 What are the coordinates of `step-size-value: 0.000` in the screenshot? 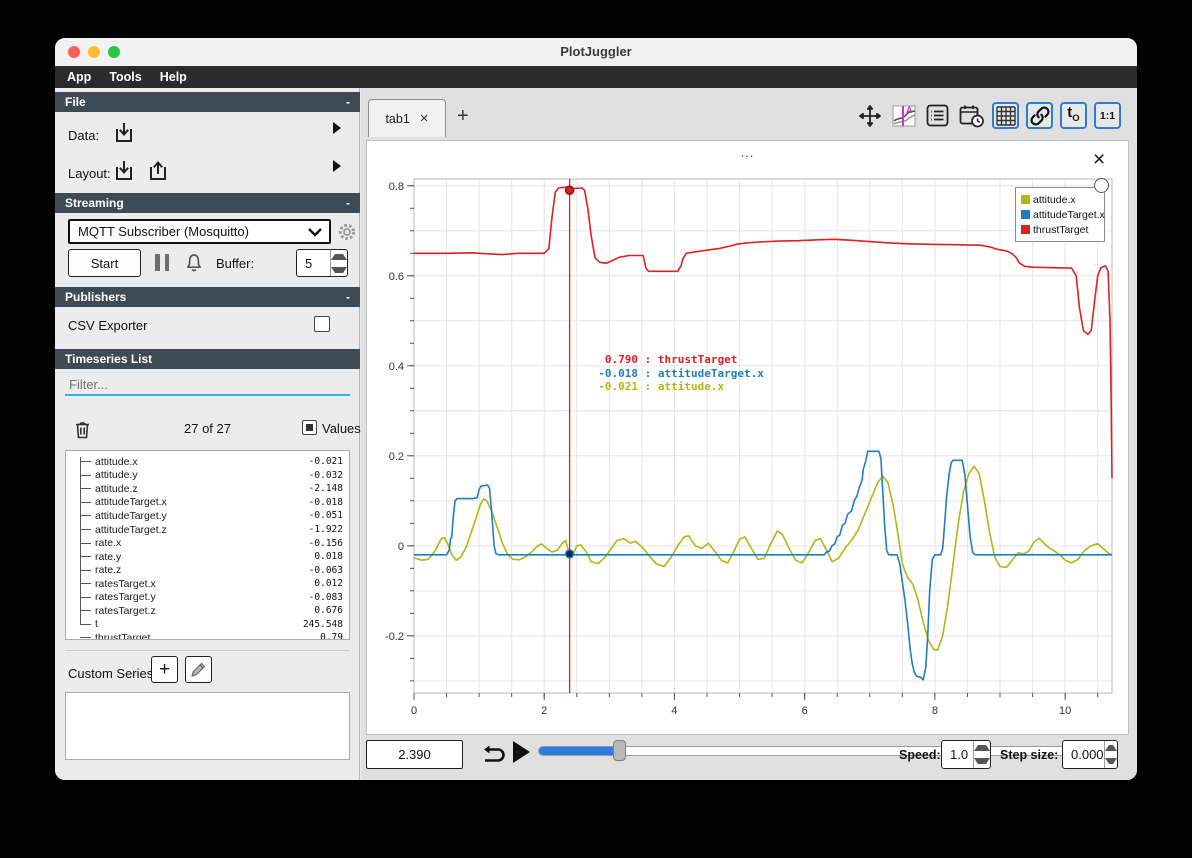 It's located at (1083, 754).